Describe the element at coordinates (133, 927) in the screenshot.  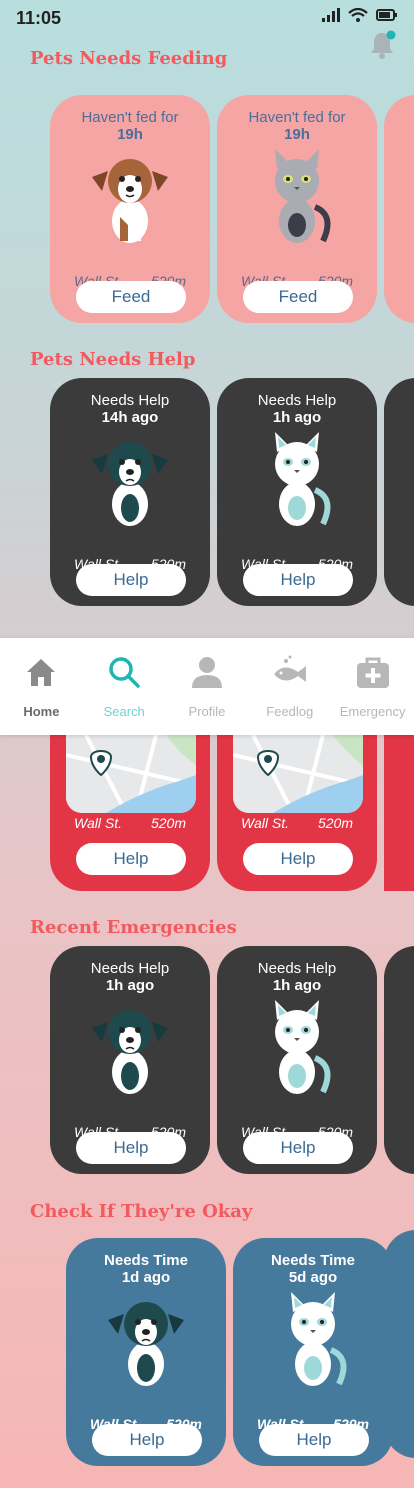
I see `section-title-recent-emergencies: Recent Emergencies` at that location.